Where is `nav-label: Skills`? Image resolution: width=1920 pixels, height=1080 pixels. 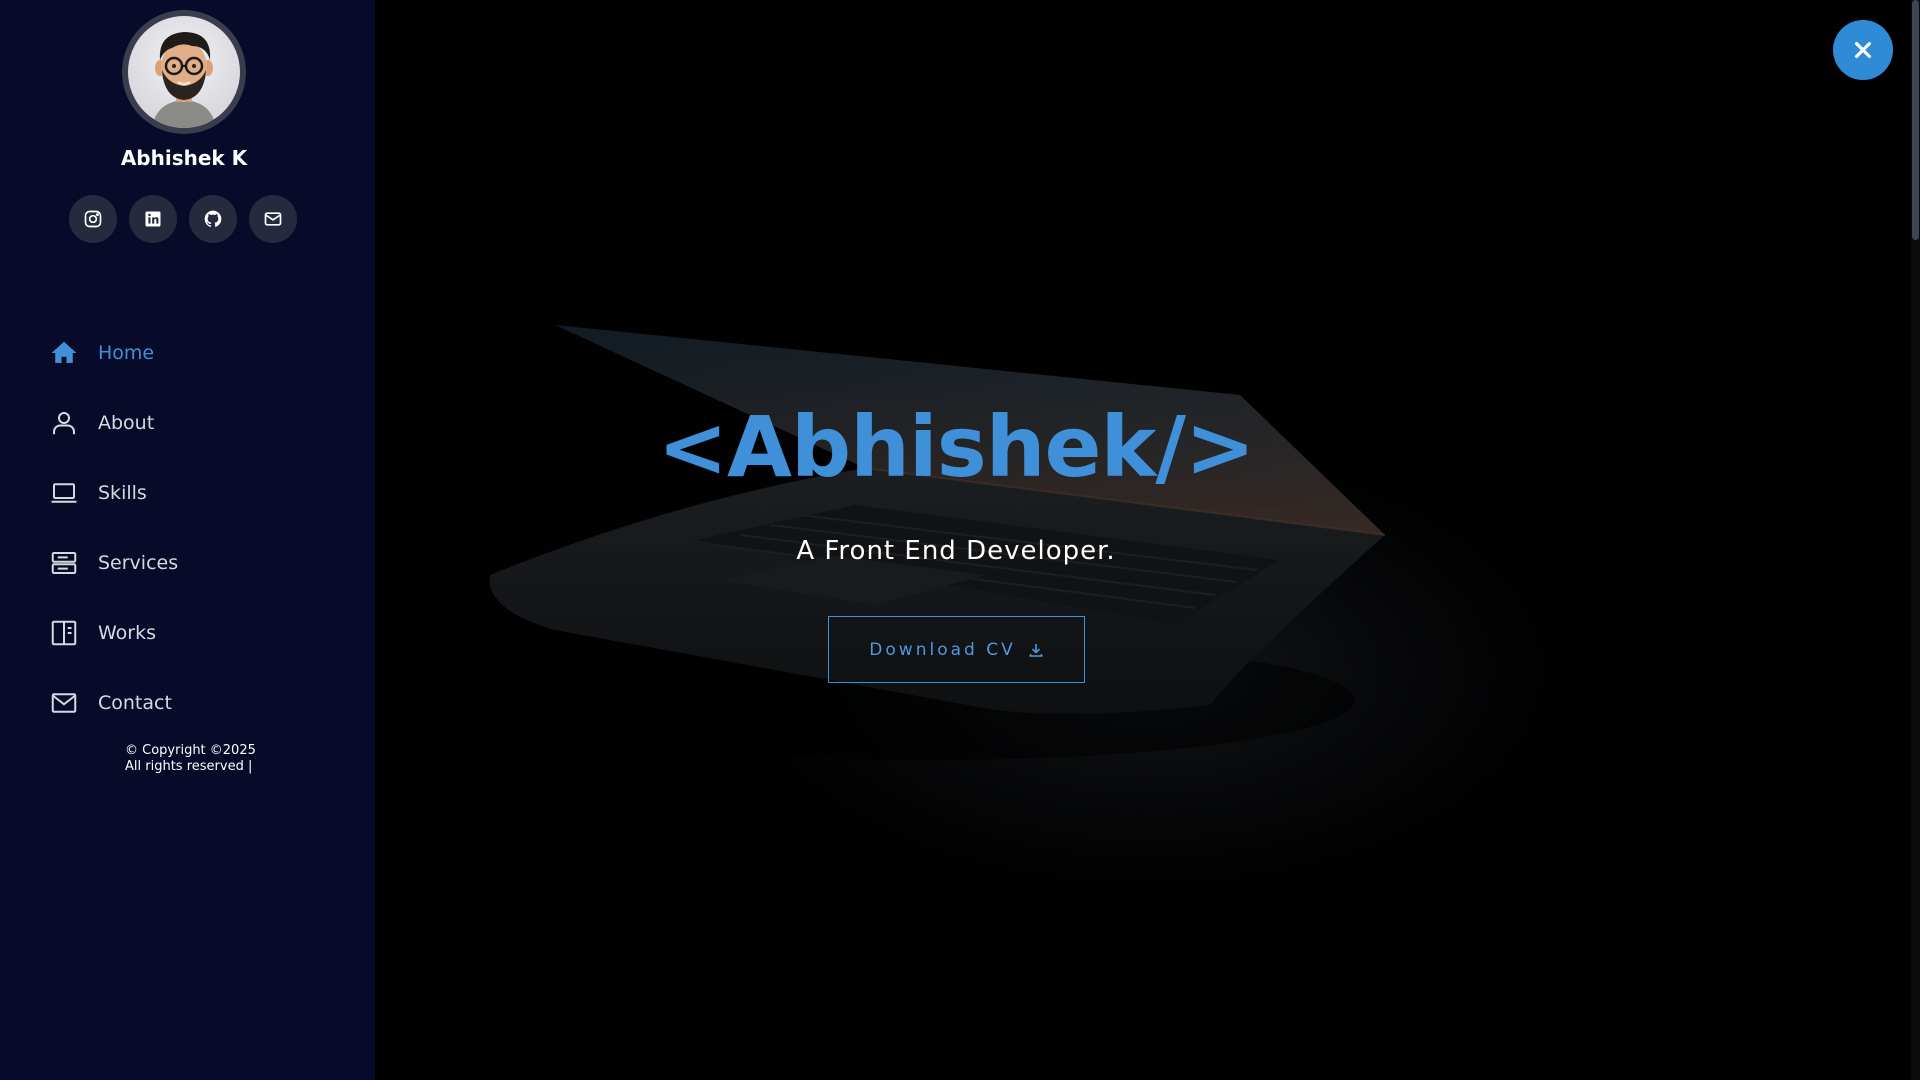 nav-label: Skills is located at coordinates (122, 493).